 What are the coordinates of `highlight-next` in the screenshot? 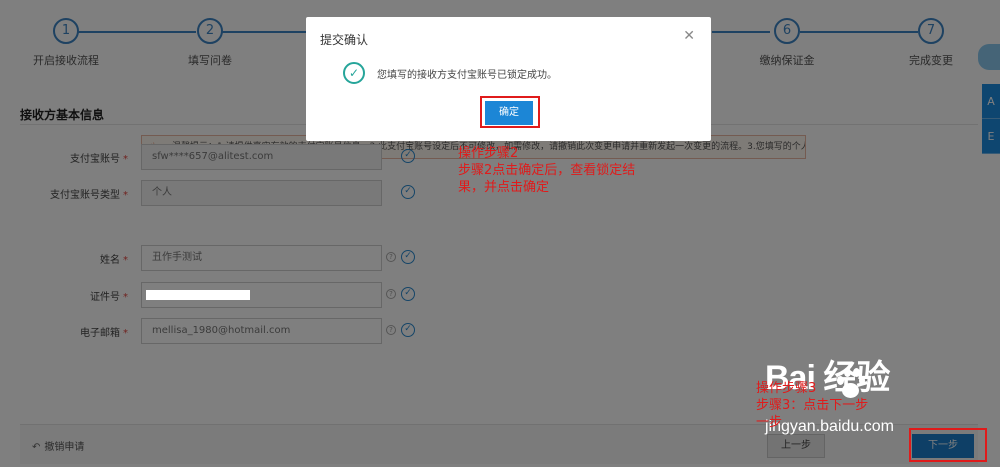 It's located at (948, 445).